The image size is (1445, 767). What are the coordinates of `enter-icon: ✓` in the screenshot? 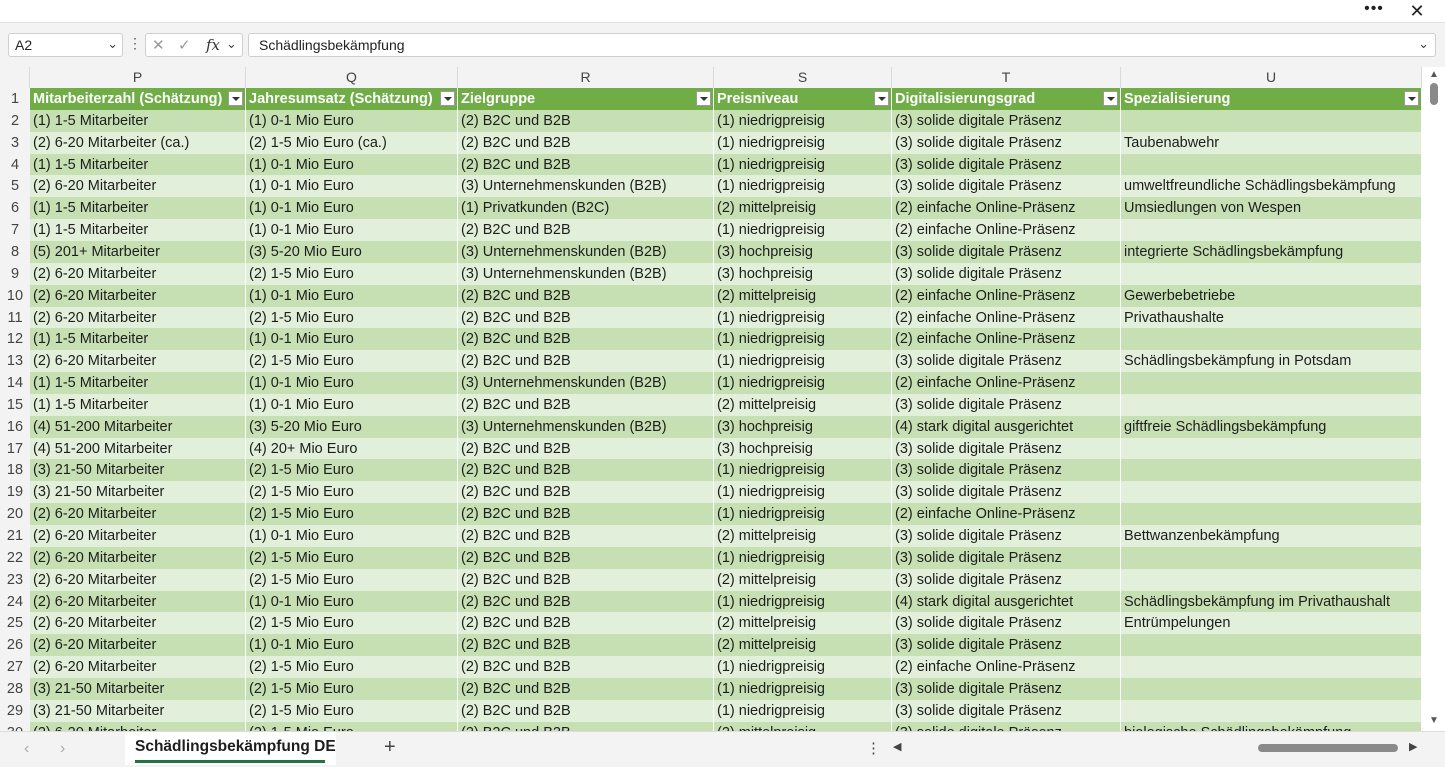 It's located at (184, 45).